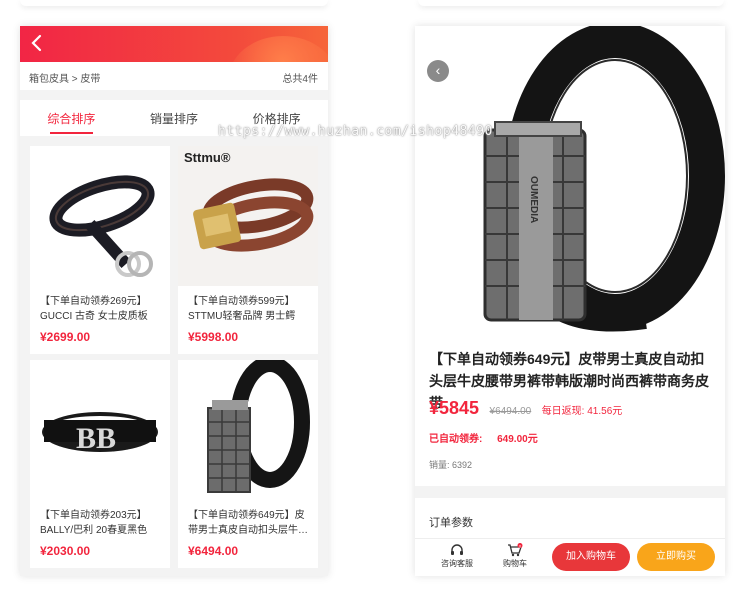 The image size is (737, 598). Describe the element at coordinates (483, 437) in the screenshot. I see `coupon-line: 已自动领券: 649.00元` at that location.